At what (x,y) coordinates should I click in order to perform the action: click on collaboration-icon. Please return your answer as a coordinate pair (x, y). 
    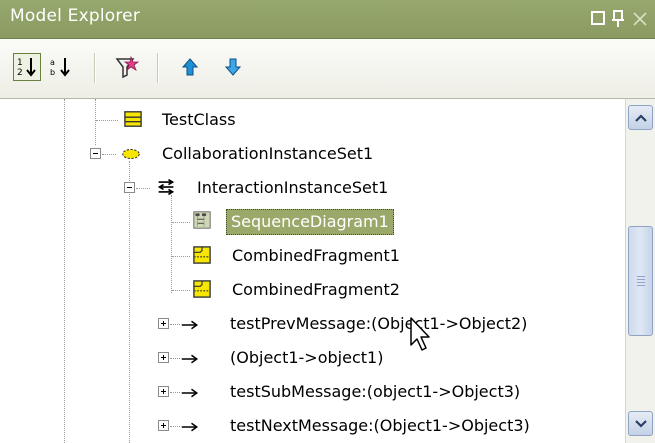
    Looking at the image, I should click on (131, 154).